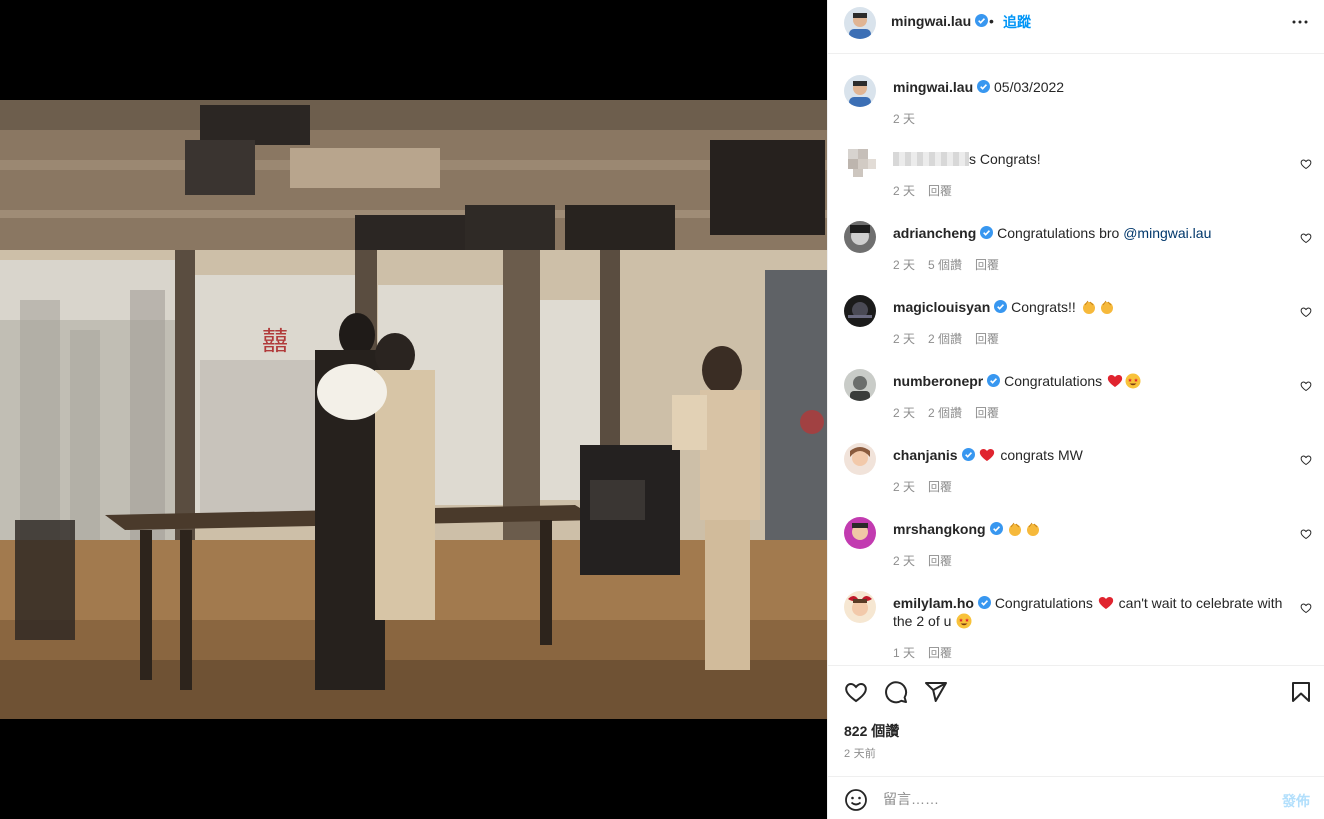 This screenshot has height=819, width=1324. I want to click on comment-username: numberonepr, so click(938, 381).